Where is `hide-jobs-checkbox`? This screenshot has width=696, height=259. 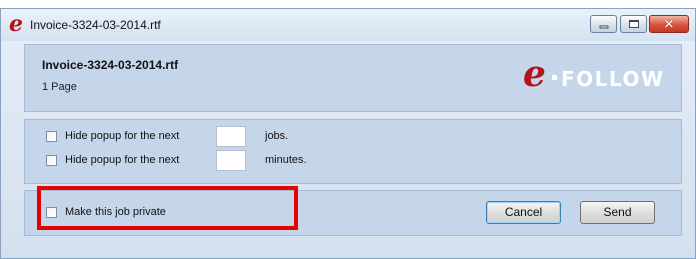 hide-jobs-checkbox is located at coordinates (51, 136).